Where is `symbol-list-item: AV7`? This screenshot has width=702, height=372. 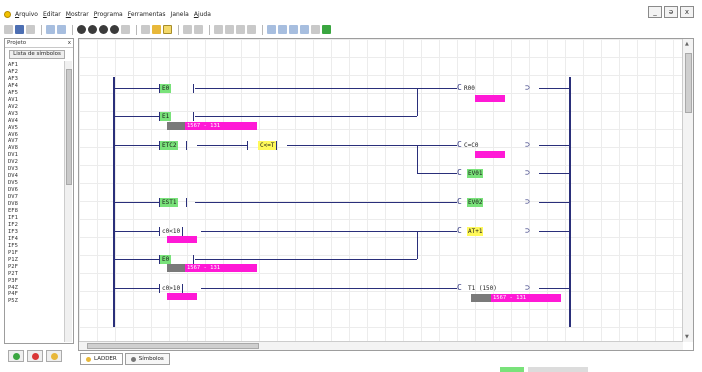 symbol-list-item: AV7 is located at coordinates (36, 141).